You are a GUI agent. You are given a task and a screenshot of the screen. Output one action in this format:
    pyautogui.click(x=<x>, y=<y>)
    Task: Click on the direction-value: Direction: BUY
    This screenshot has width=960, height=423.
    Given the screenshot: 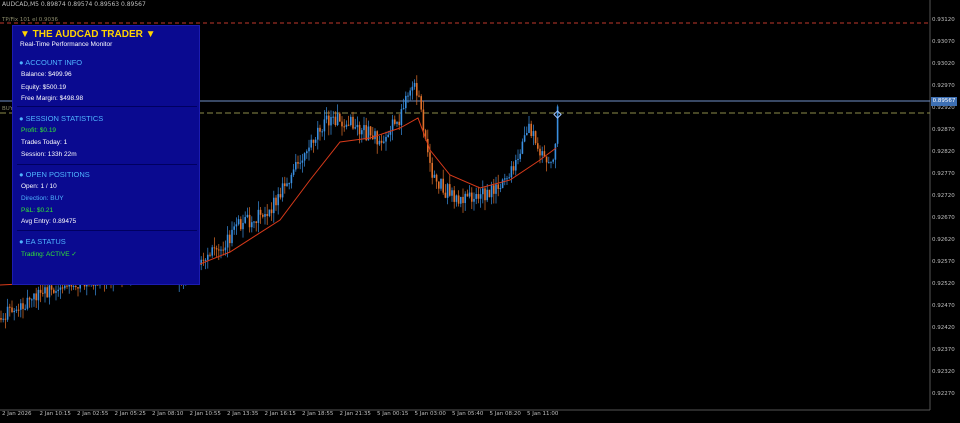 What is the action you would take?
    pyautogui.click(x=42, y=198)
    